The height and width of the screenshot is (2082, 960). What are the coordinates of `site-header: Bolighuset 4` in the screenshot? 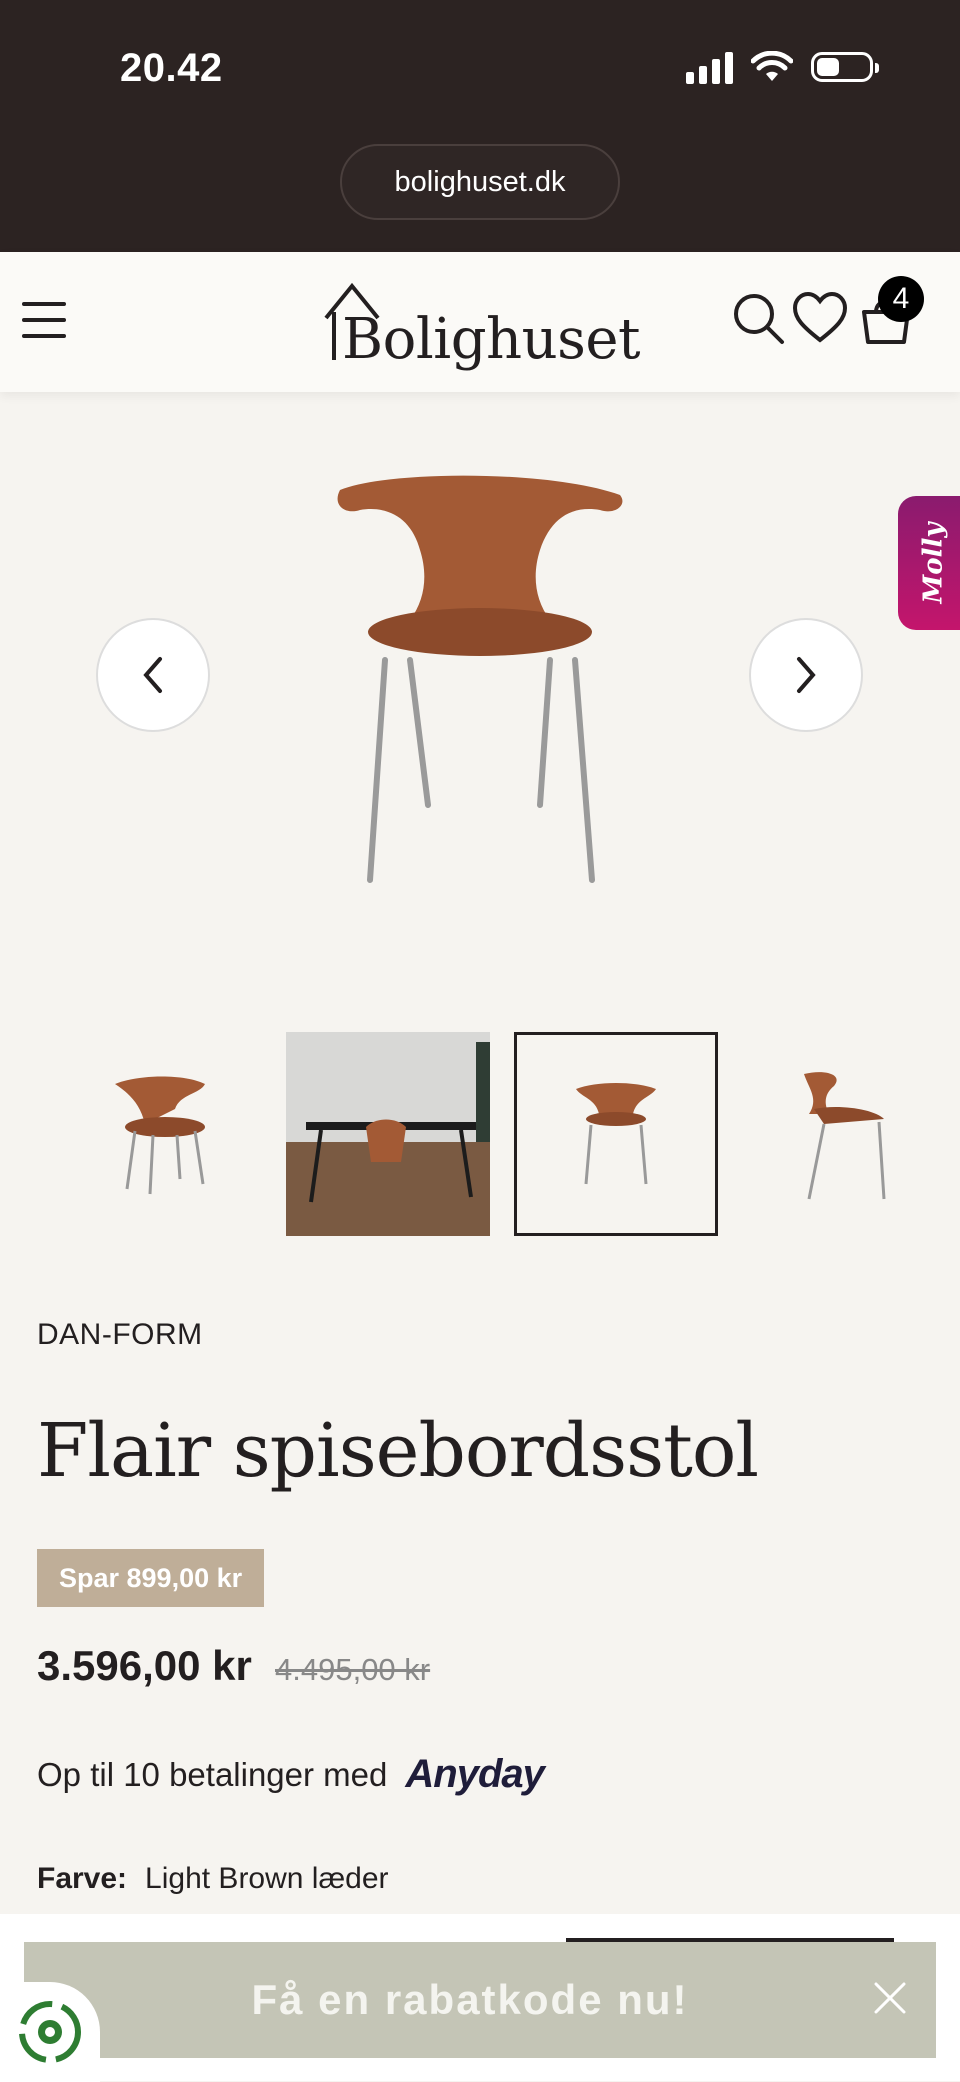 It's located at (480, 322).